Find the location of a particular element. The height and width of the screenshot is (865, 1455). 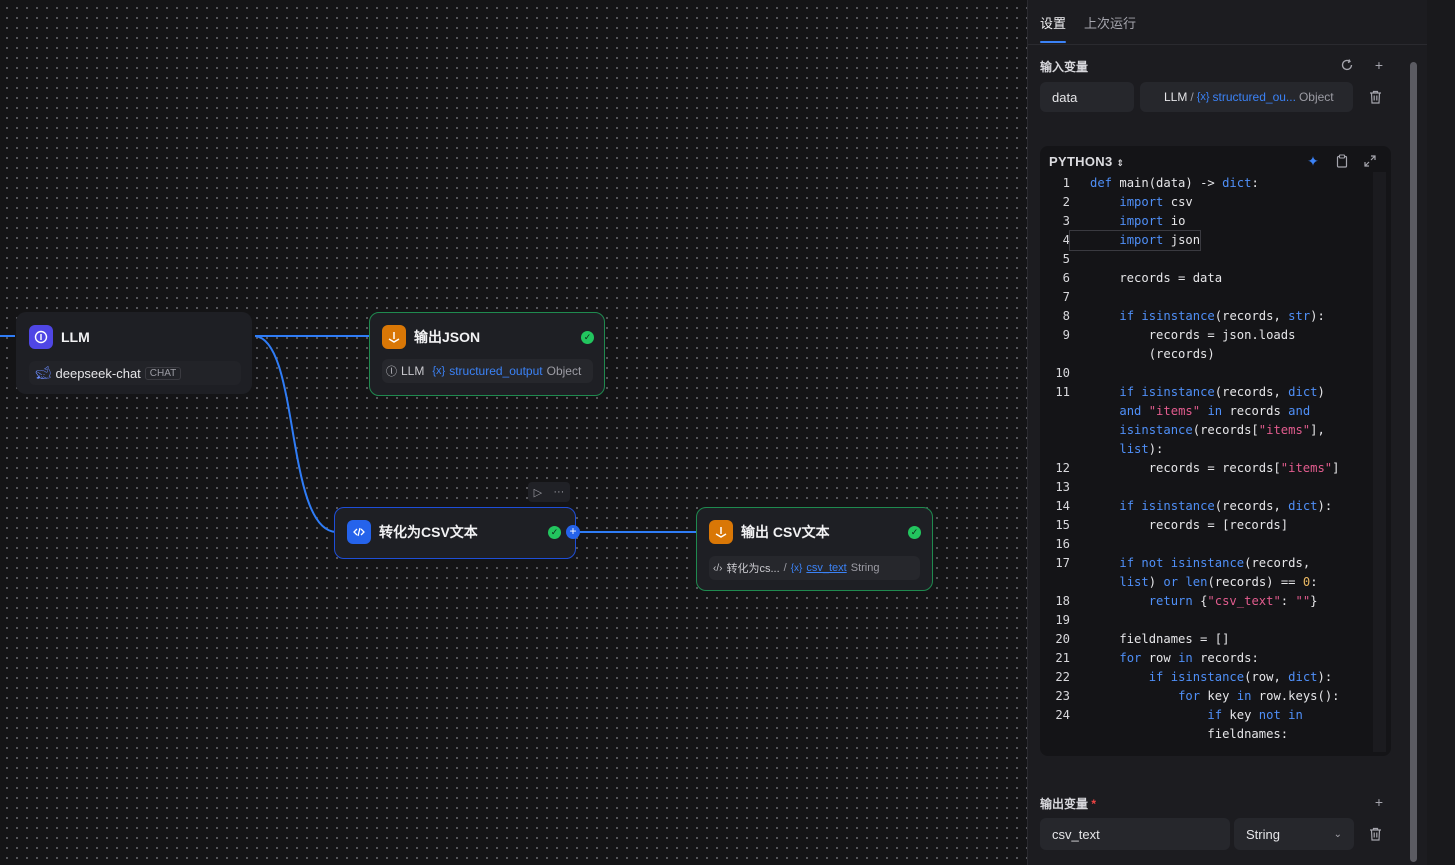

code-line: 8 if isinstance(records, str): is located at coordinates (1210, 316).